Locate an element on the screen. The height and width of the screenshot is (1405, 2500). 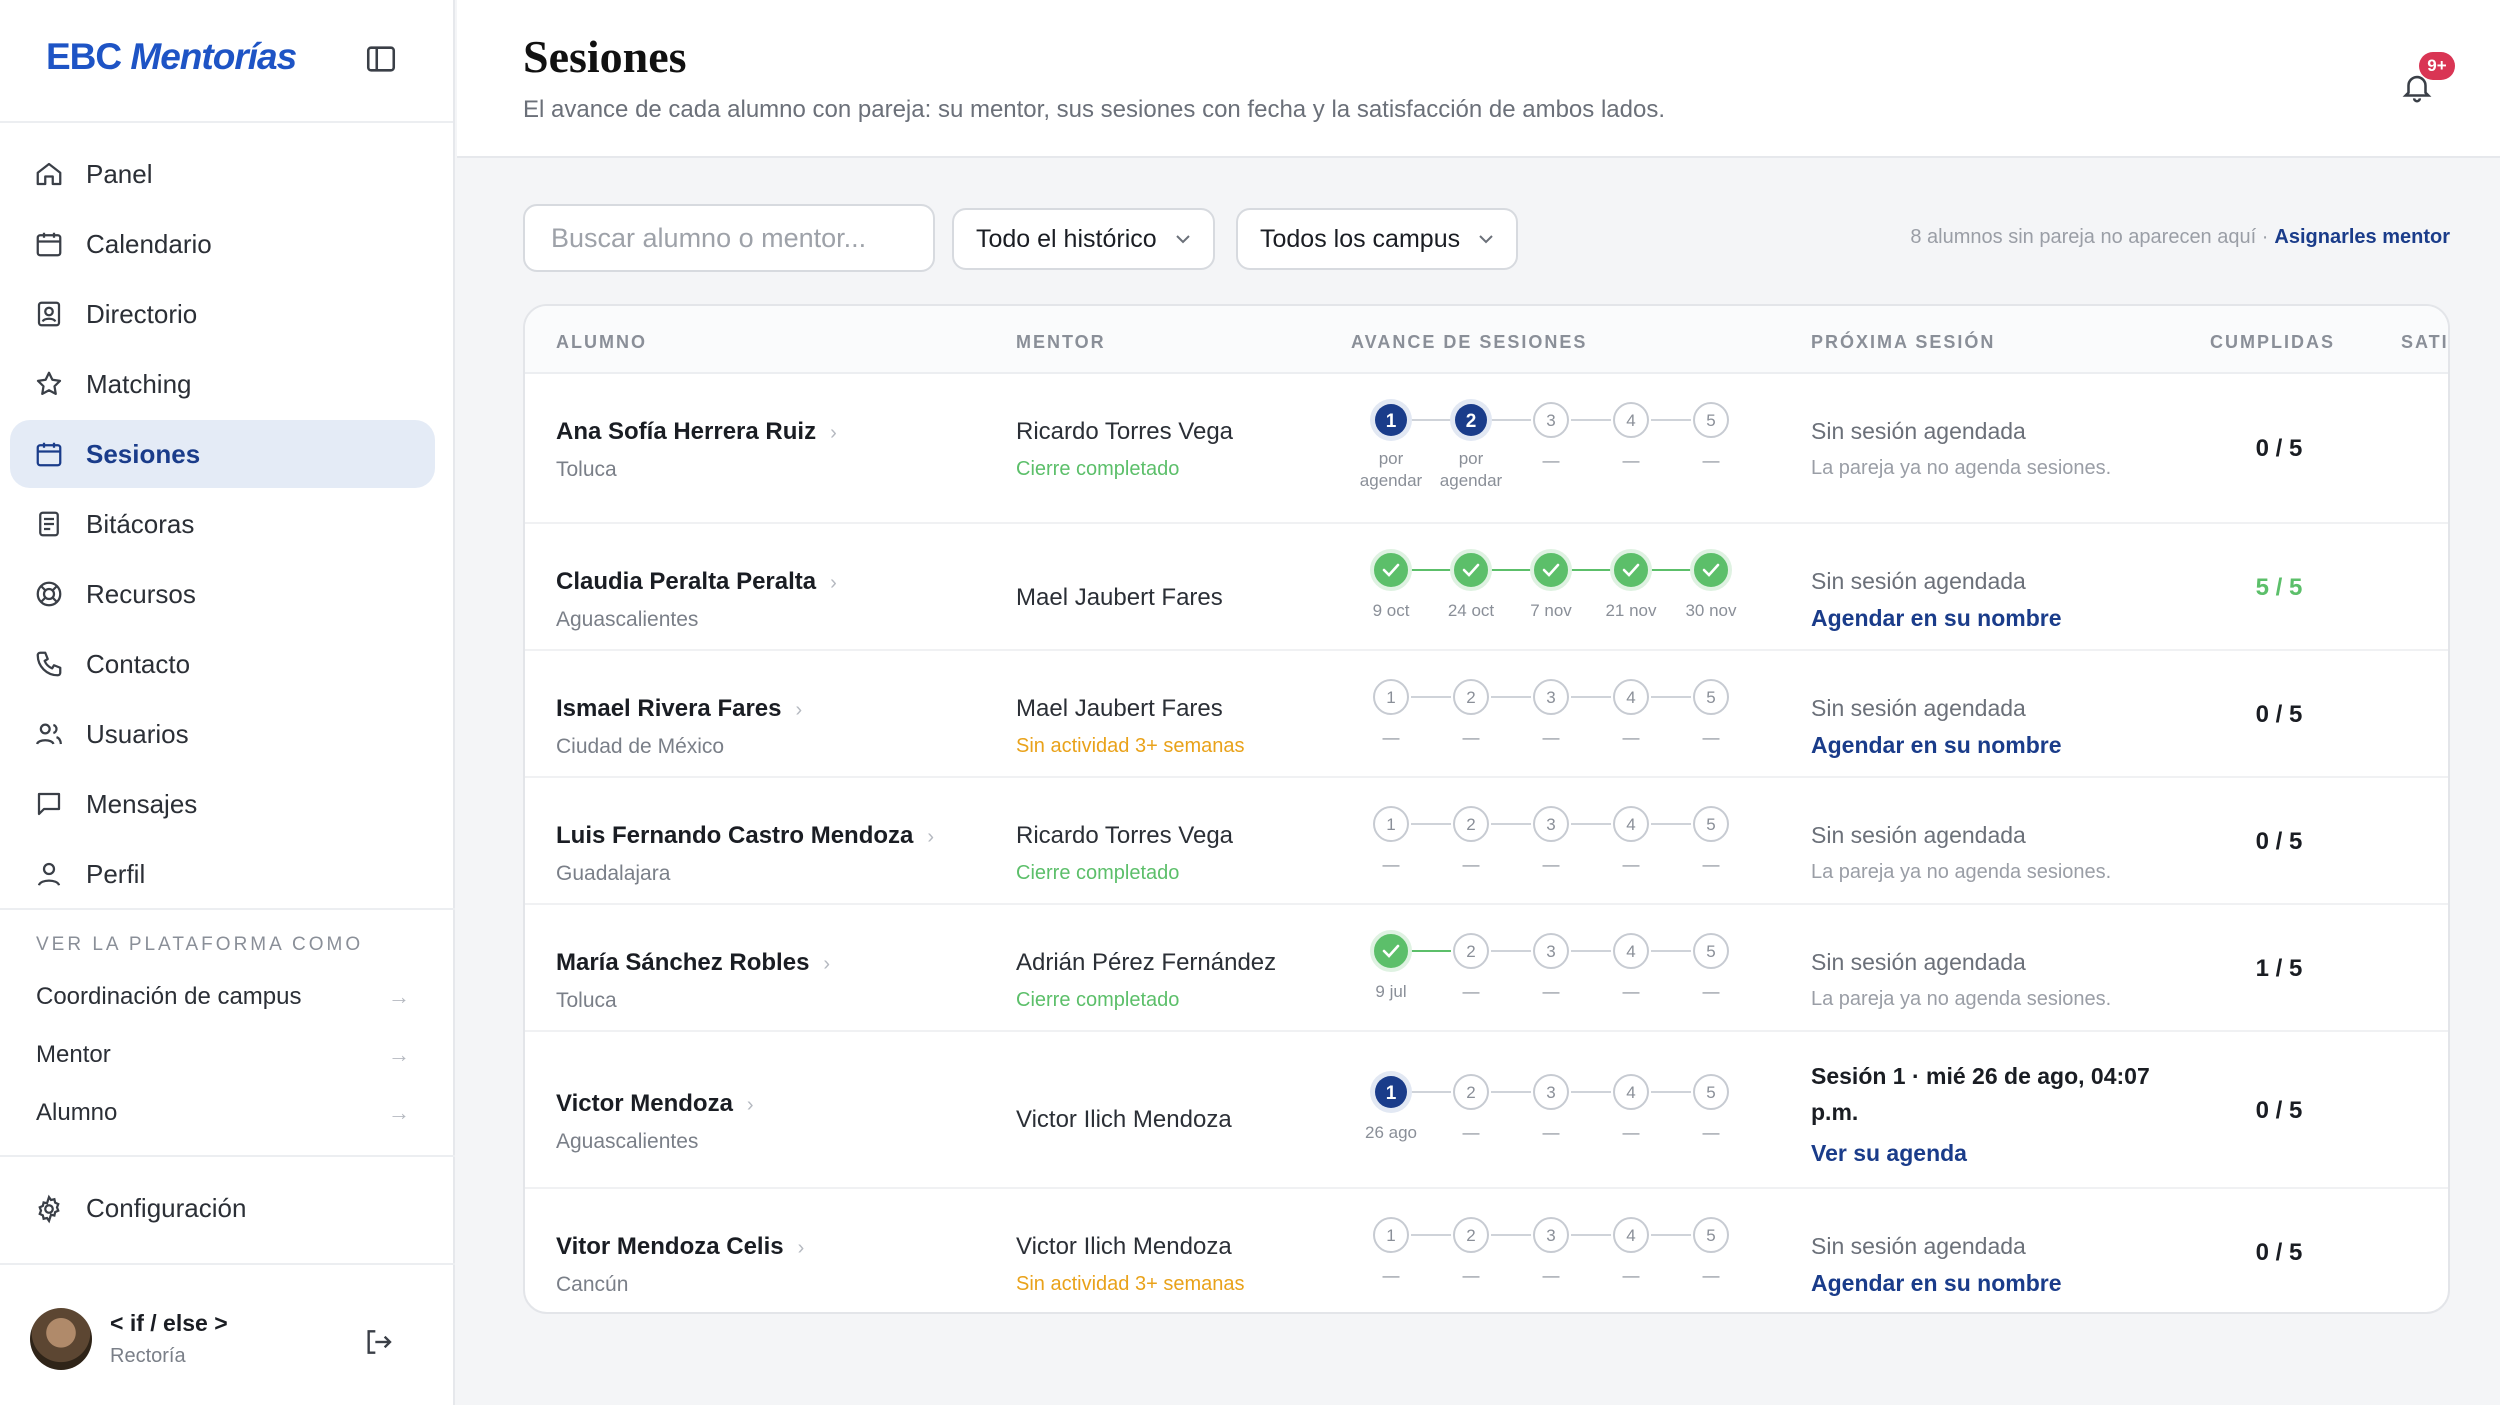
view-as-mentor: Mentor → is located at coordinates (223, 1055).